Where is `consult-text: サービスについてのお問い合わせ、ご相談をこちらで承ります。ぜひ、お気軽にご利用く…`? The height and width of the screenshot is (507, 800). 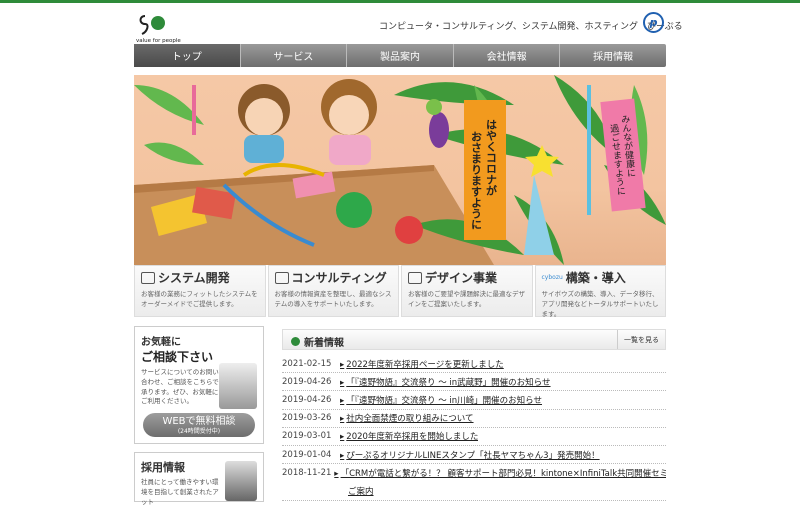 consult-text: サービスについてのお問い合わせ、ご相談をこちらで承ります。ぜひ、お気軽にご利用く… is located at coordinates (180, 387).